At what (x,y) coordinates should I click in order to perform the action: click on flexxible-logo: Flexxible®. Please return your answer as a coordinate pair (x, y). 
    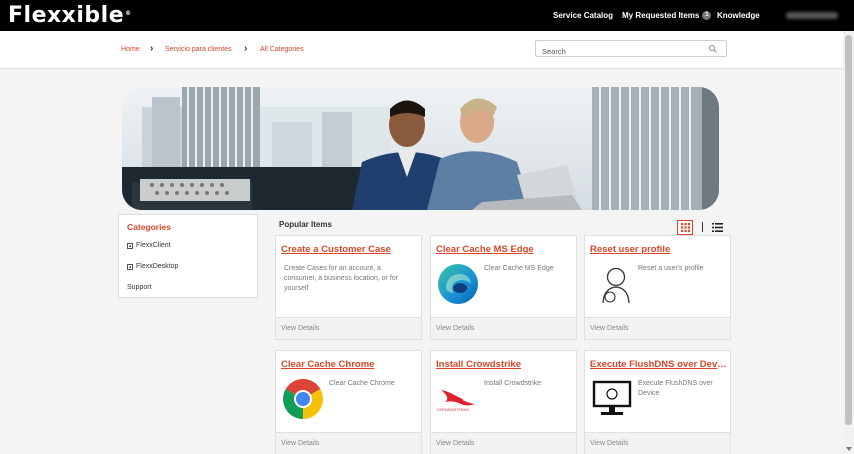
    Looking at the image, I should click on (70, 16).